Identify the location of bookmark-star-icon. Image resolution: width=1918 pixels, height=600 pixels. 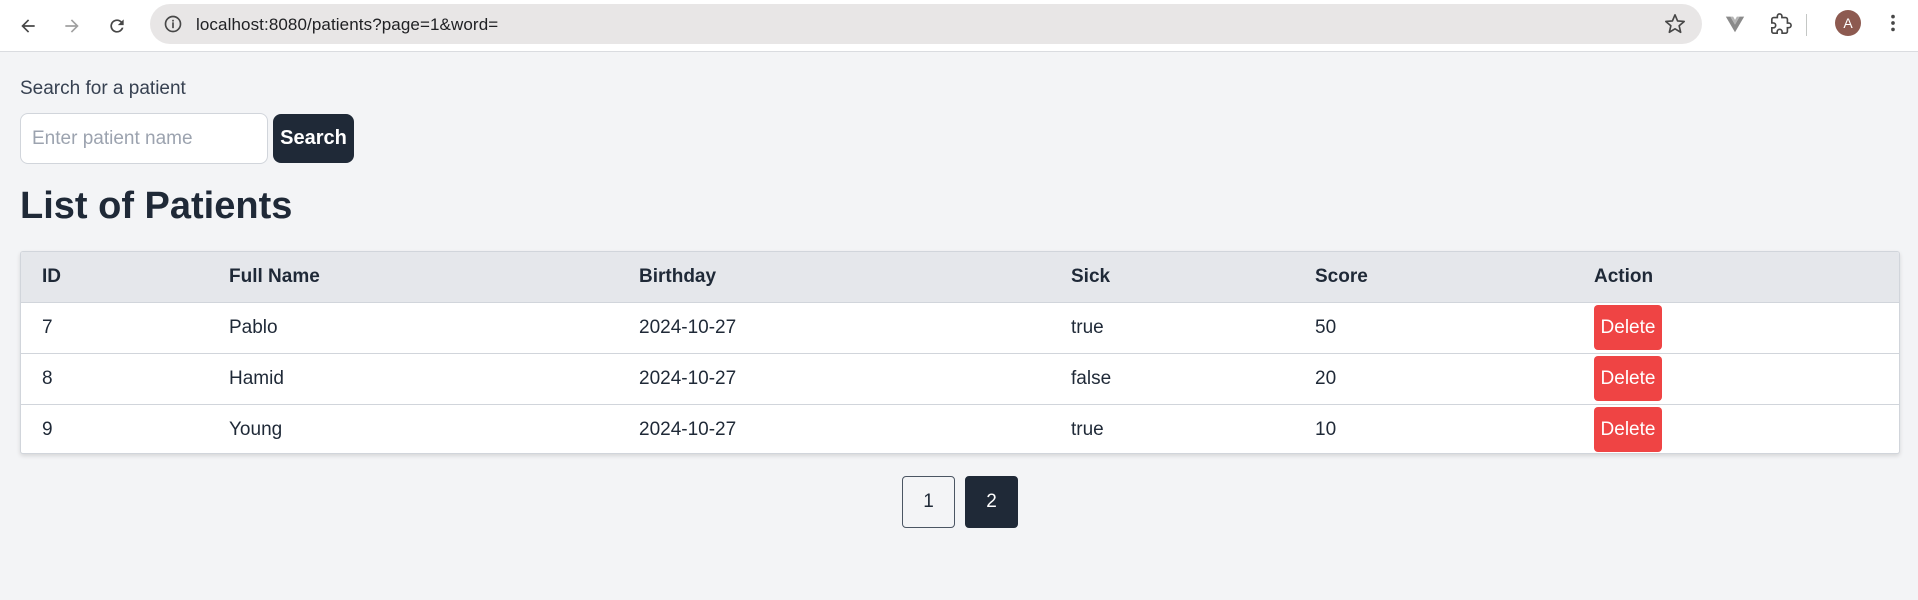
(1675, 24).